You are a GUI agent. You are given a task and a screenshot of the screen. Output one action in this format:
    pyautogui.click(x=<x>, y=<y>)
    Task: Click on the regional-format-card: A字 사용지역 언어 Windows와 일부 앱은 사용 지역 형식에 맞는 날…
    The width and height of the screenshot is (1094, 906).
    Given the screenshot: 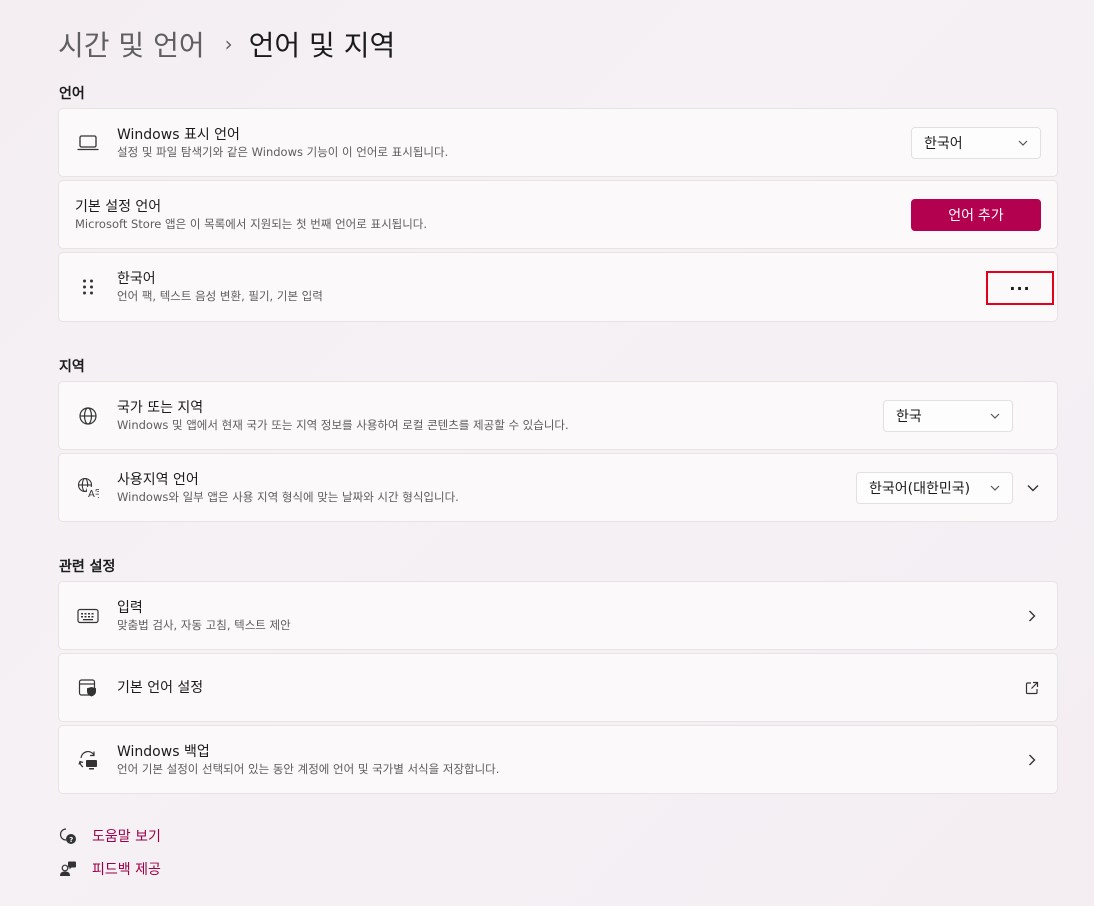 What is the action you would take?
    pyautogui.click(x=558, y=487)
    